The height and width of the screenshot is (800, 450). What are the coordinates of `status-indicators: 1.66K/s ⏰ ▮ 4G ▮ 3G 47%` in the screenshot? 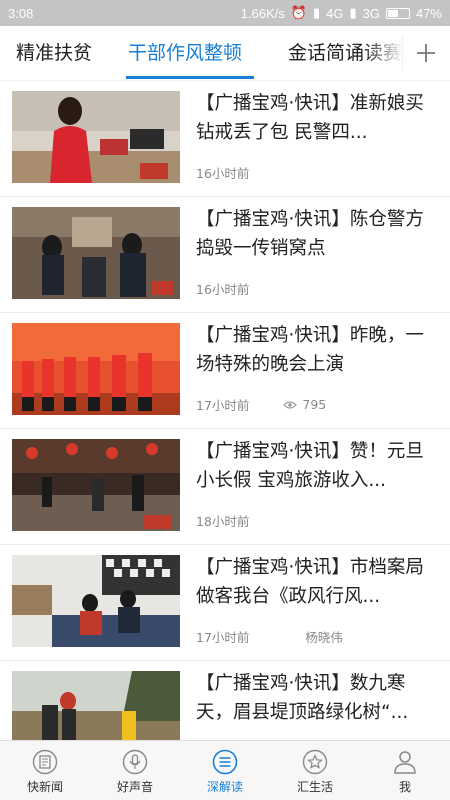 It's located at (341, 13).